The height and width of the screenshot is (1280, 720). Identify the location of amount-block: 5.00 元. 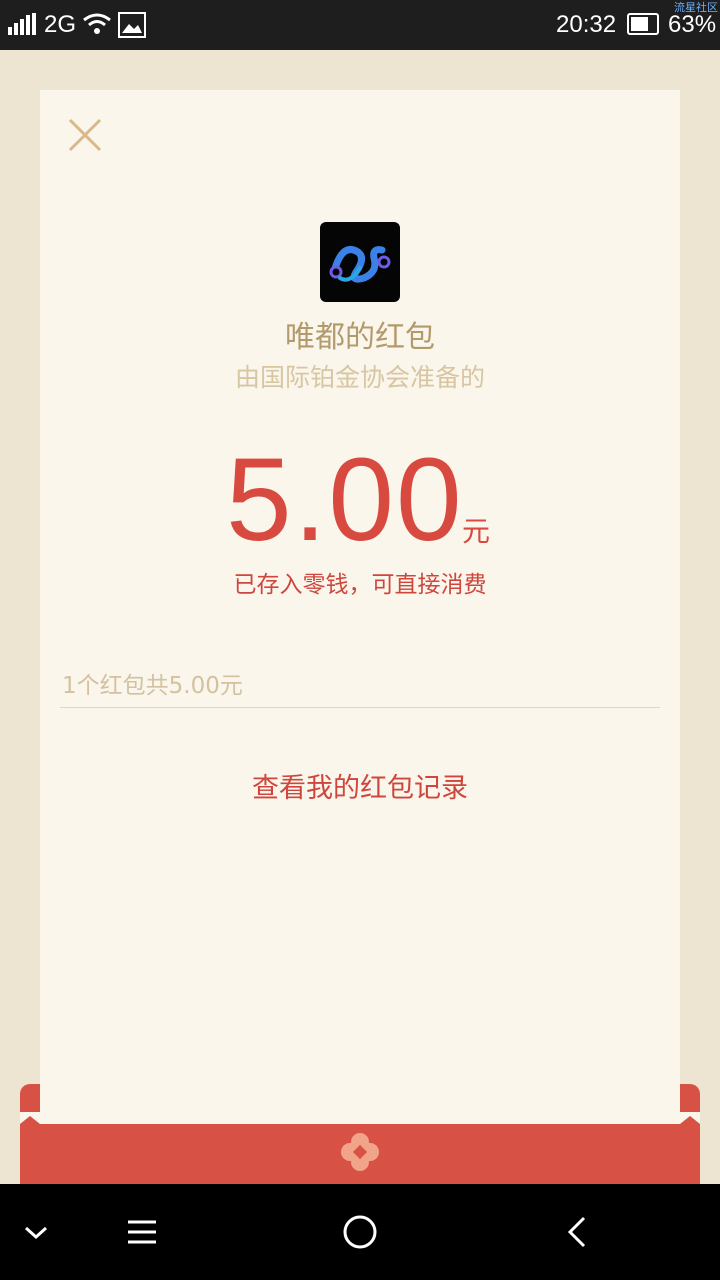
(360, 500).